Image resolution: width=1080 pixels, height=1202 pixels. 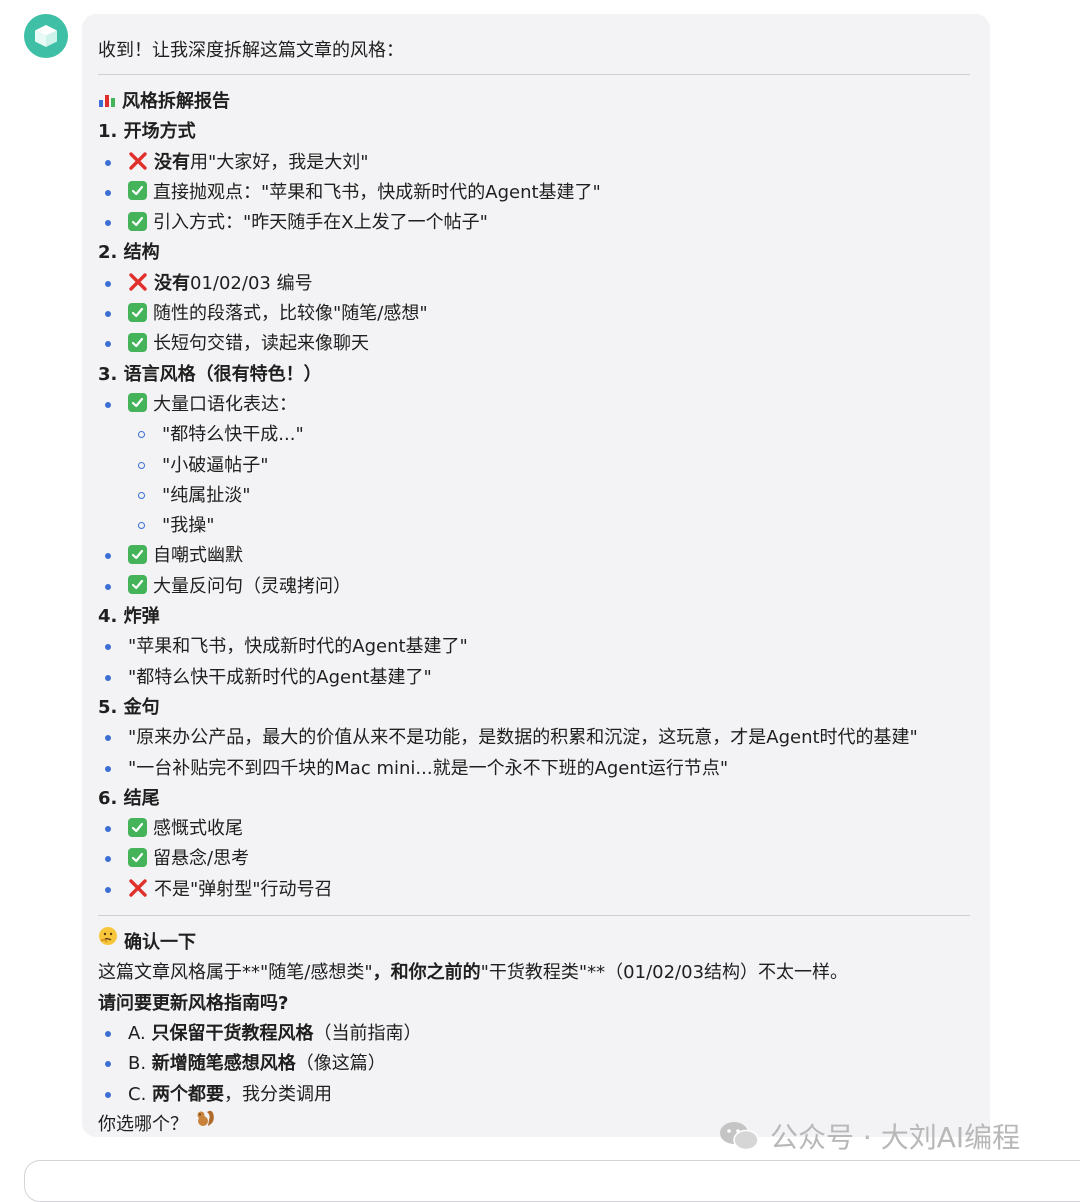 I want to click on section-heading: 1. 开场方式, so click(x=147, y=132).